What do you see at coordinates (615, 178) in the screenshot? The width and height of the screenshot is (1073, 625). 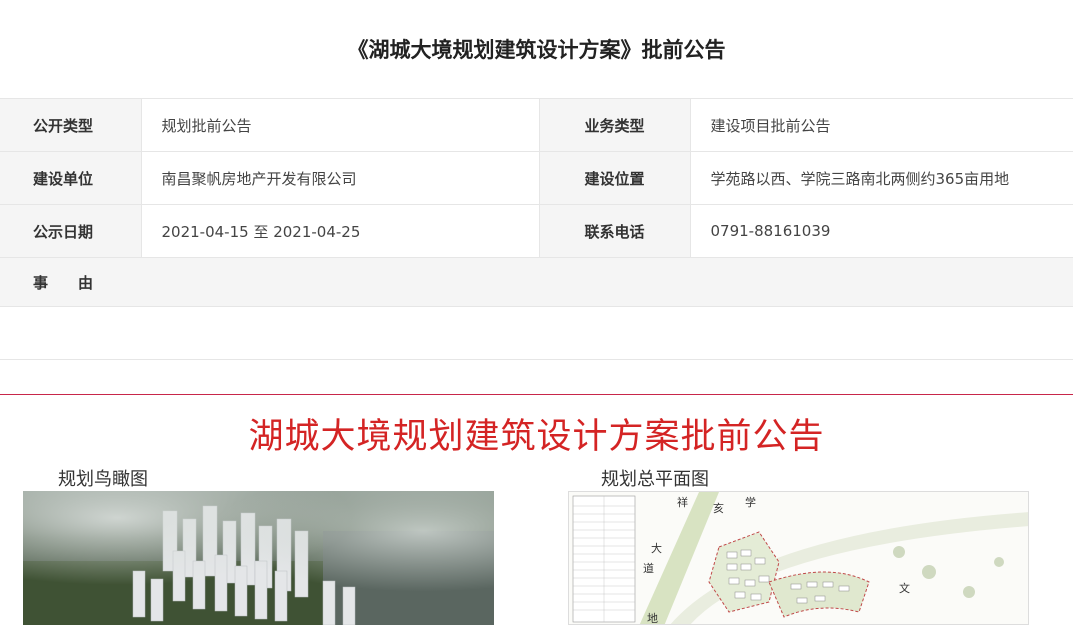 I see `location-label: 建设位置` at bounding box center [615, 178].